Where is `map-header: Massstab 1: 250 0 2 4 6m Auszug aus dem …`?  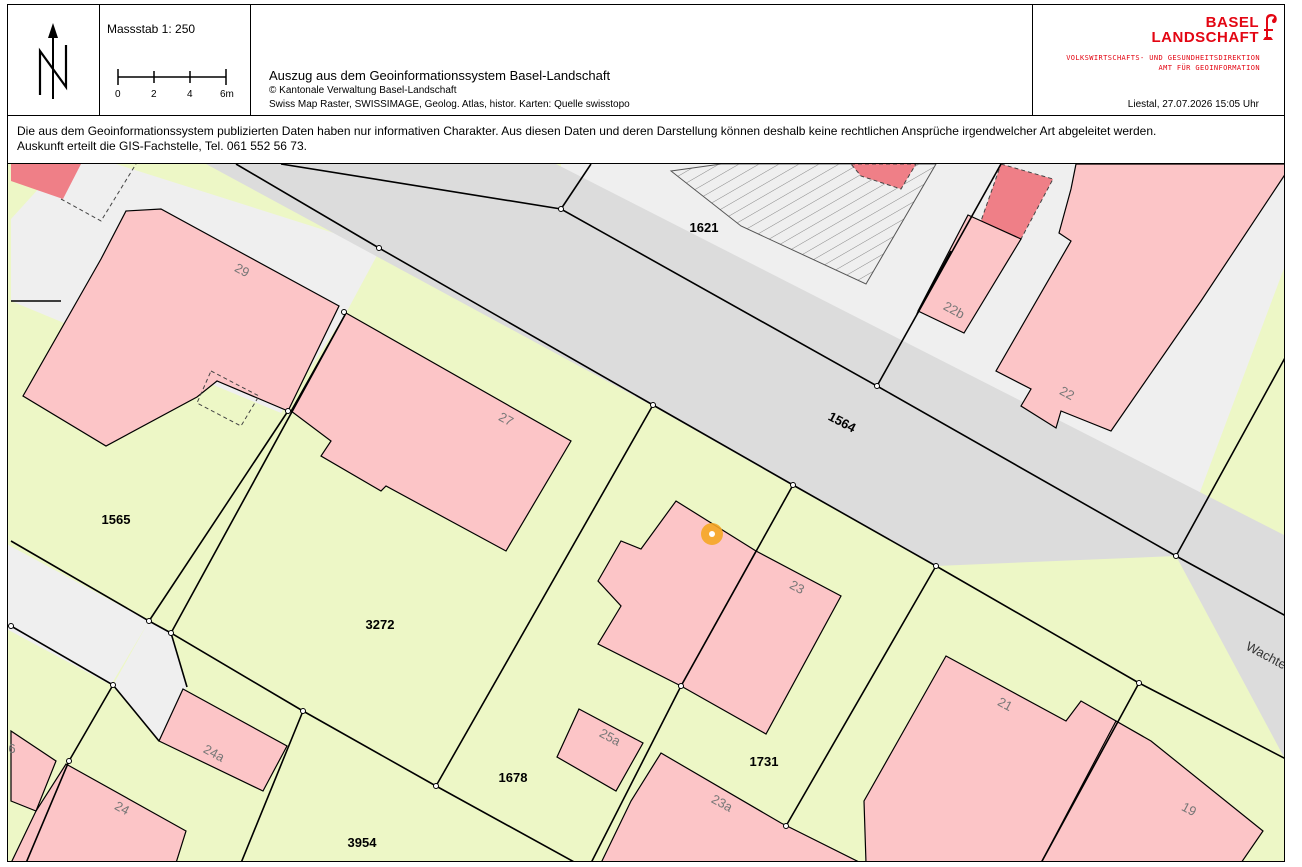 map-header: Massstab 1: 250 0 2 4 6m Auszug aus dem … is located at coordinates (646, 60).